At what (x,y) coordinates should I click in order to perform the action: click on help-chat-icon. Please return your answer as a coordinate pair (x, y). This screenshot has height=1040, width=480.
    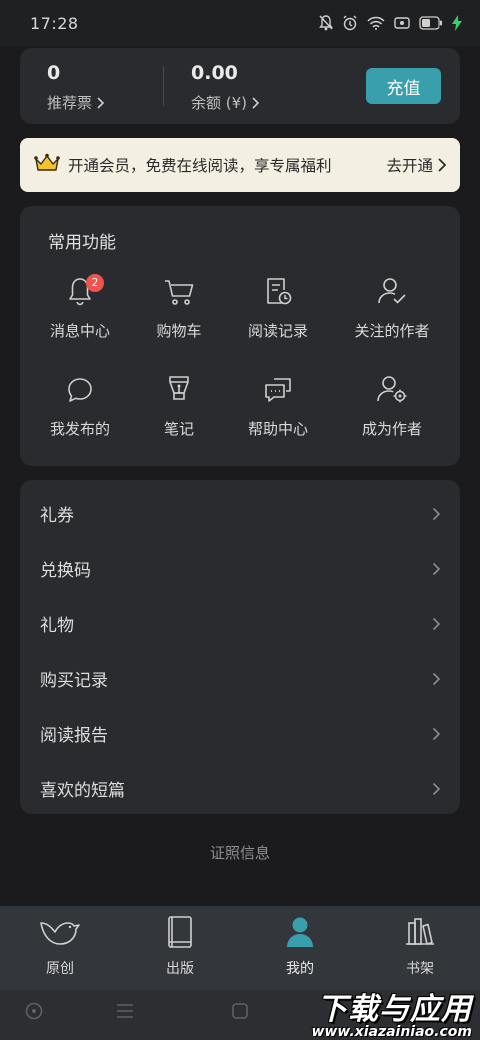
    Looking at the image, I should click on (278, 392).